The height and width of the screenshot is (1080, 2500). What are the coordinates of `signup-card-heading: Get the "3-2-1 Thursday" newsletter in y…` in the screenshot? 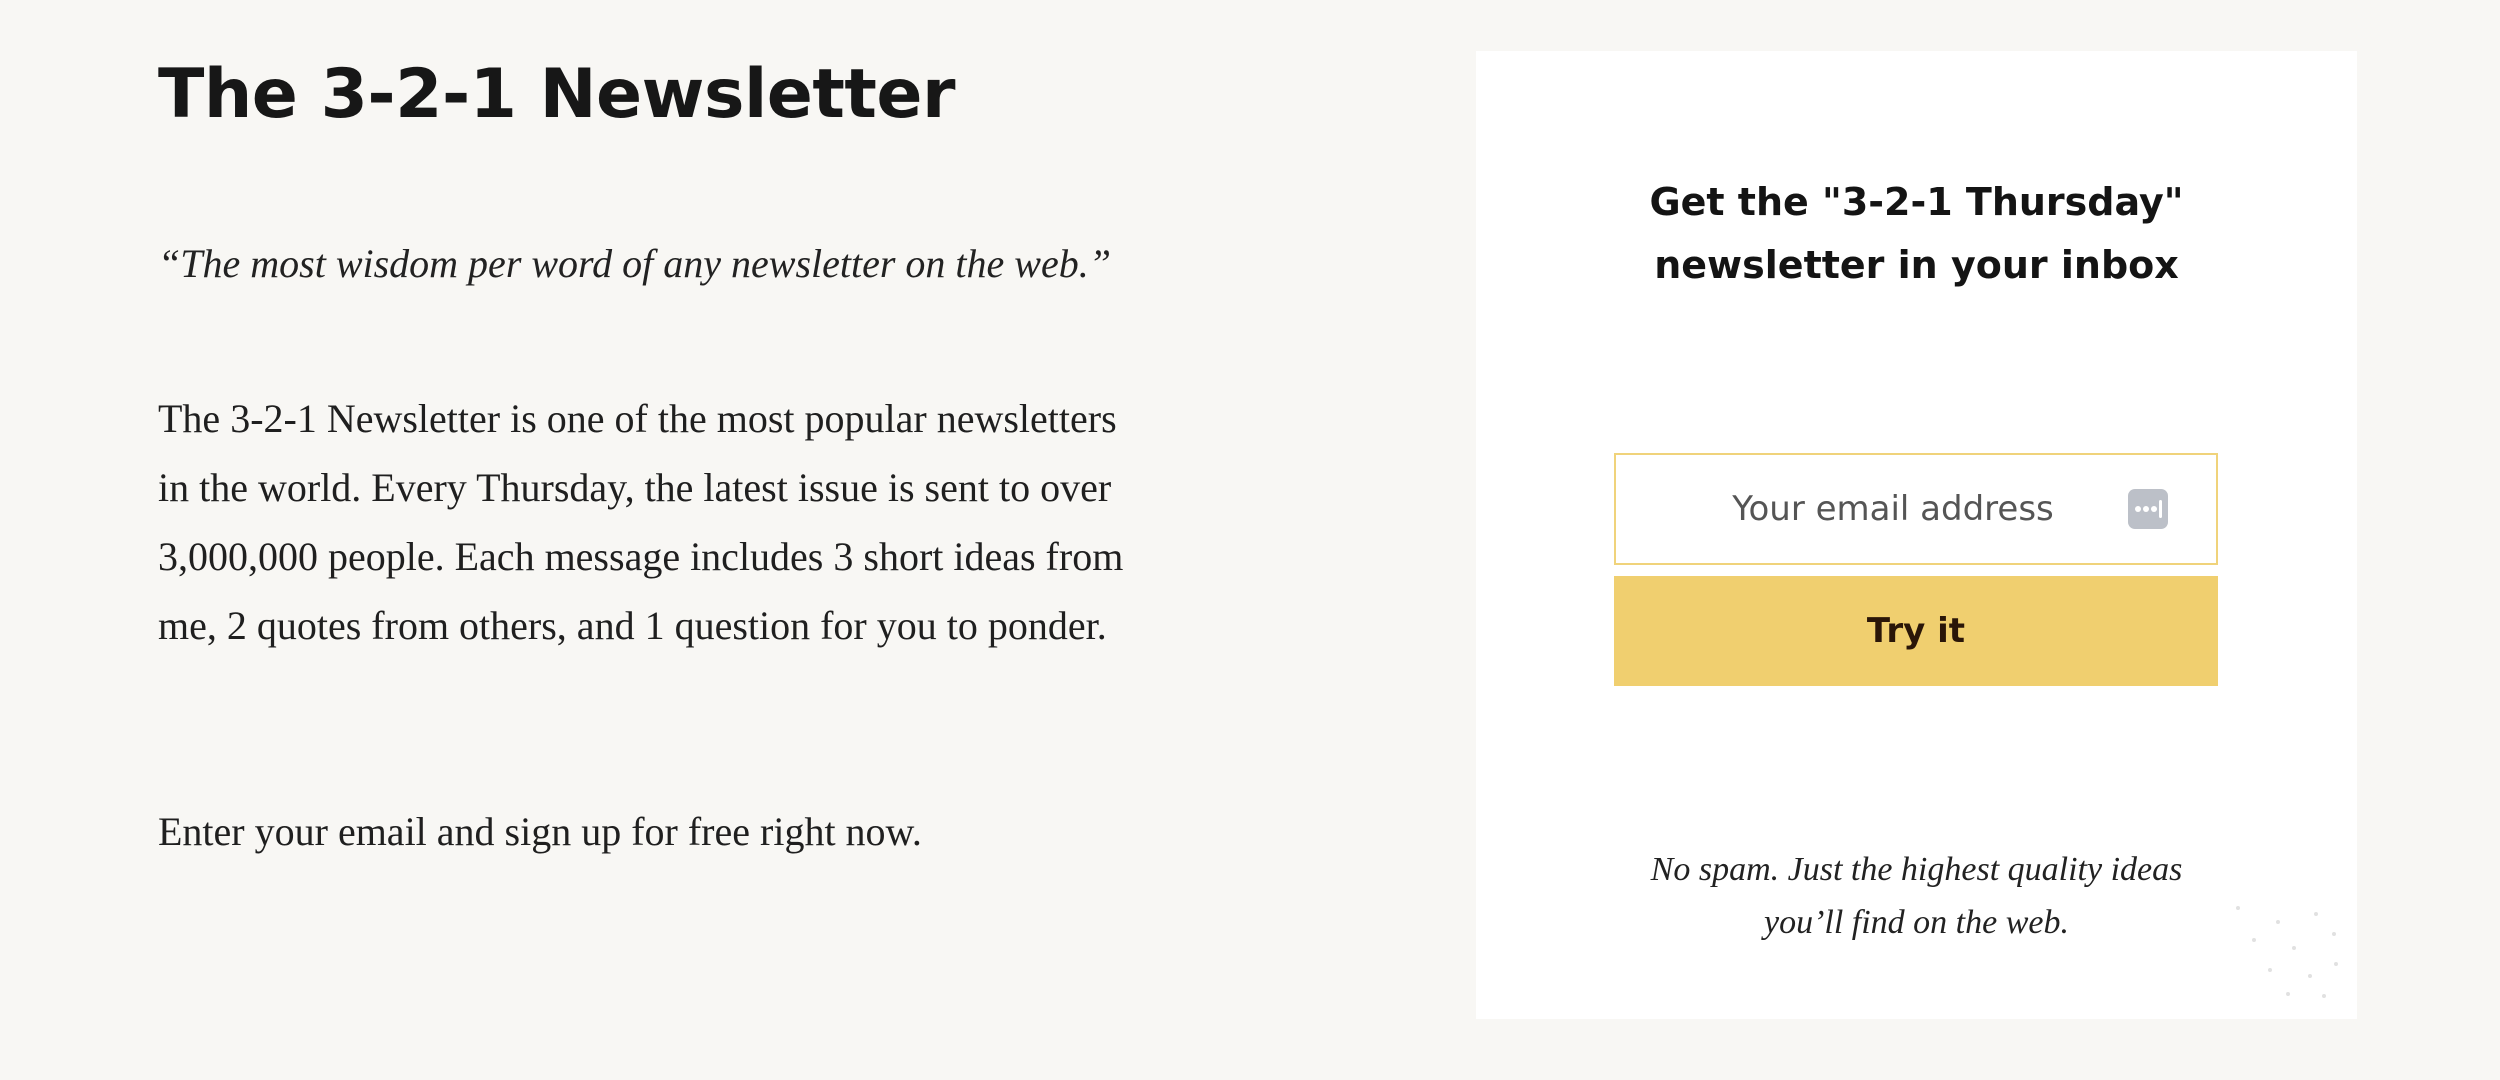 It's located at (1916, 234).